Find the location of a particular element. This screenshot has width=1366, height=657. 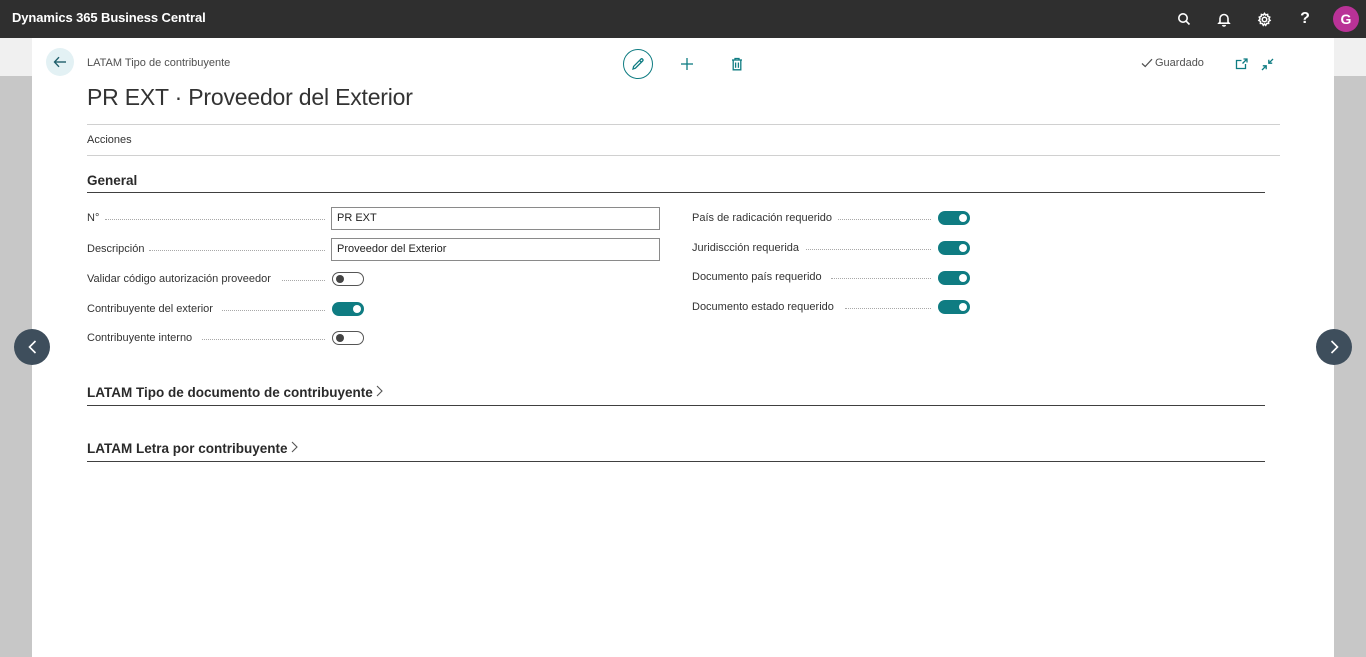

avatar: G is located at coordinates (1346, 19).